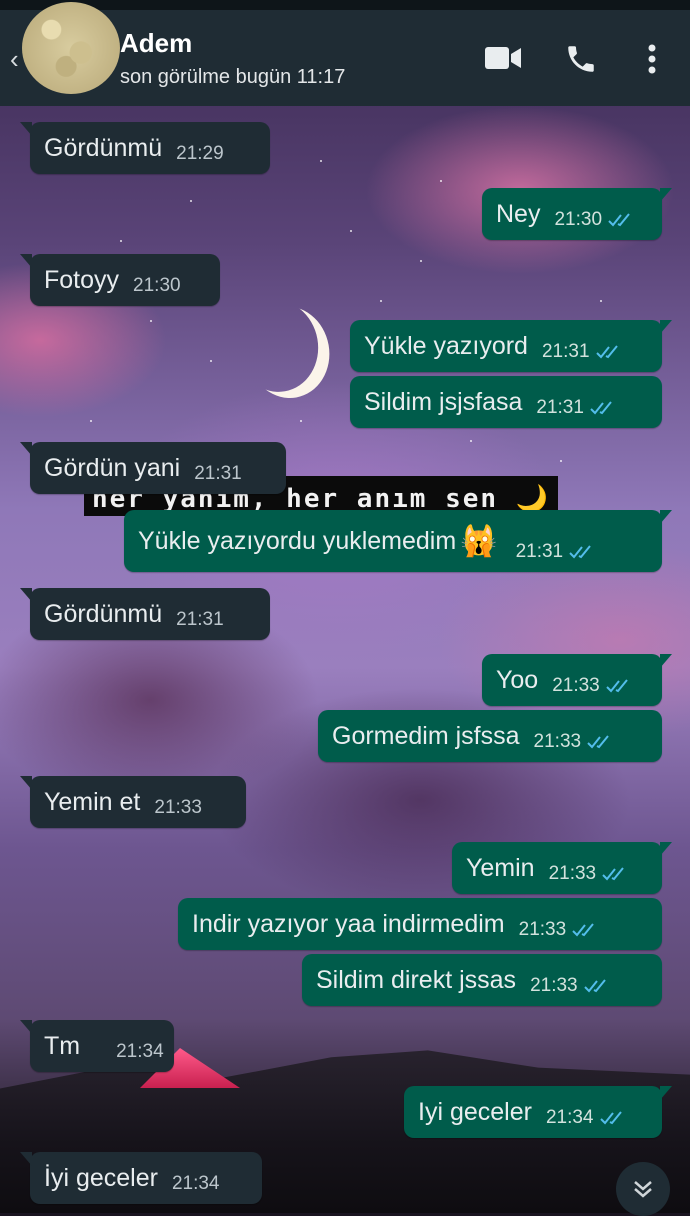  I want to click on message-outgoing: Sildim direkt jssas 21:33, so click(482, 980).